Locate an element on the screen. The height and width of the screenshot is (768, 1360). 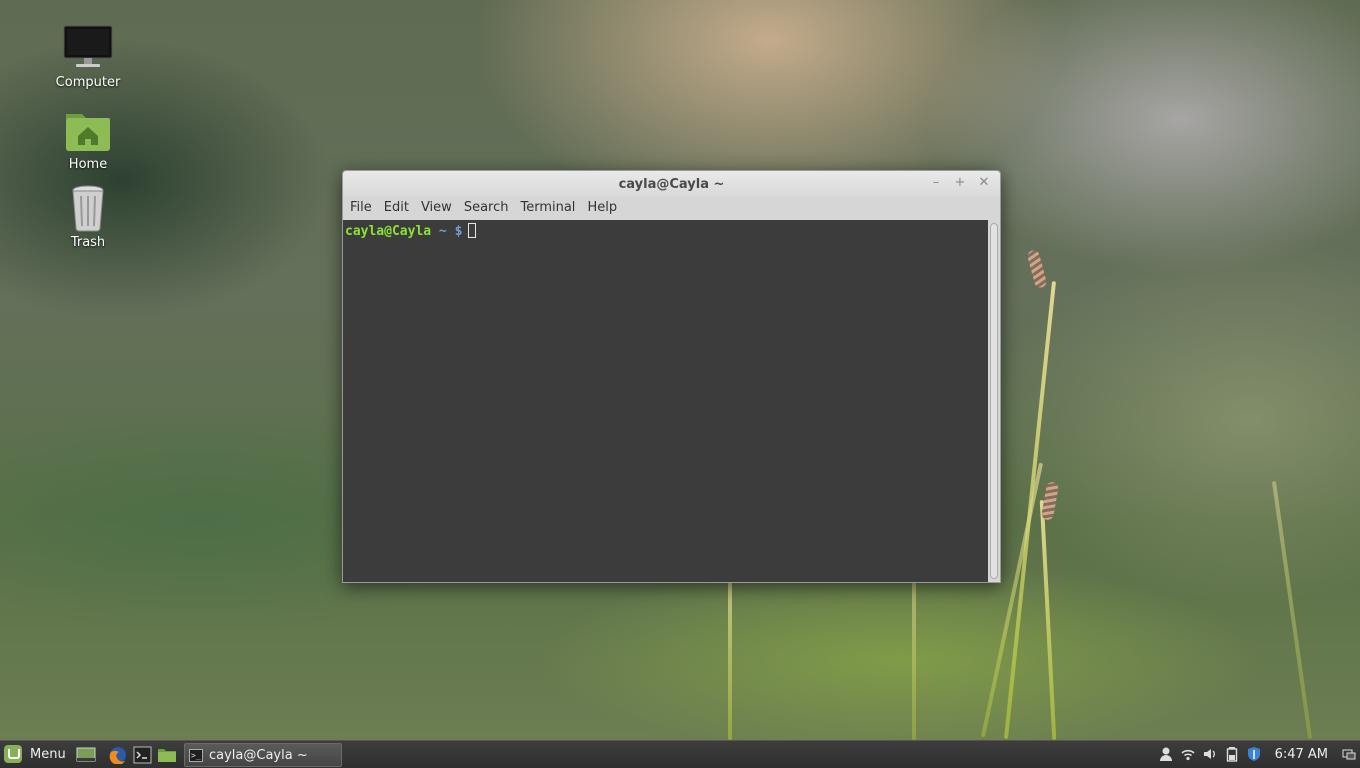
shield-icon is located at coordinates (1254, 754).